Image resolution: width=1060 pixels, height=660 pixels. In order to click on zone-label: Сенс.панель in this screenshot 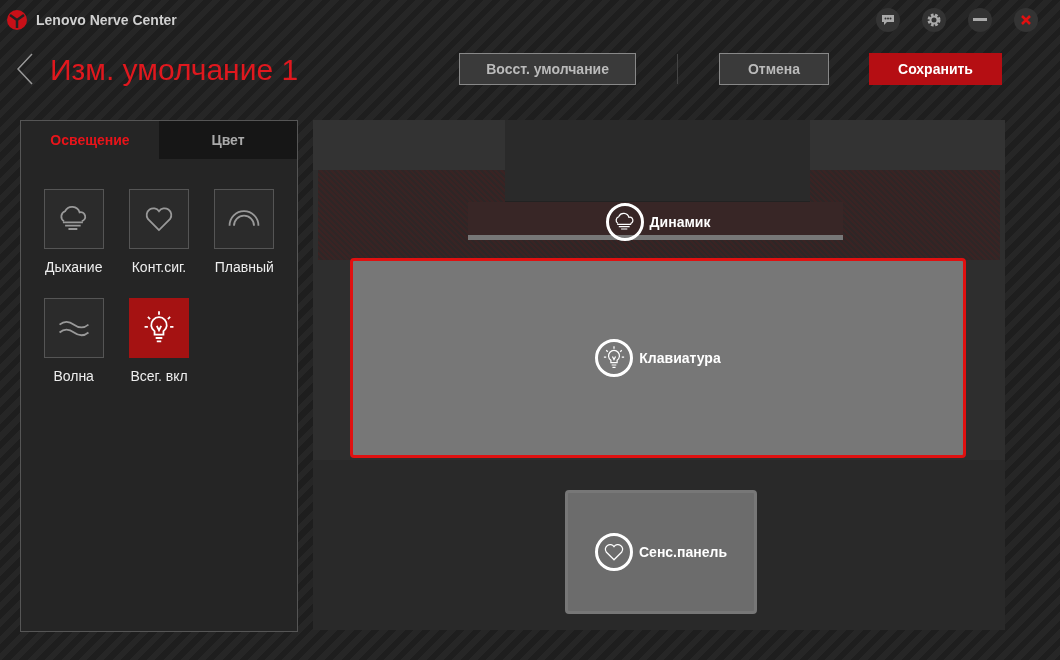, I will do `click(683, 552)`.